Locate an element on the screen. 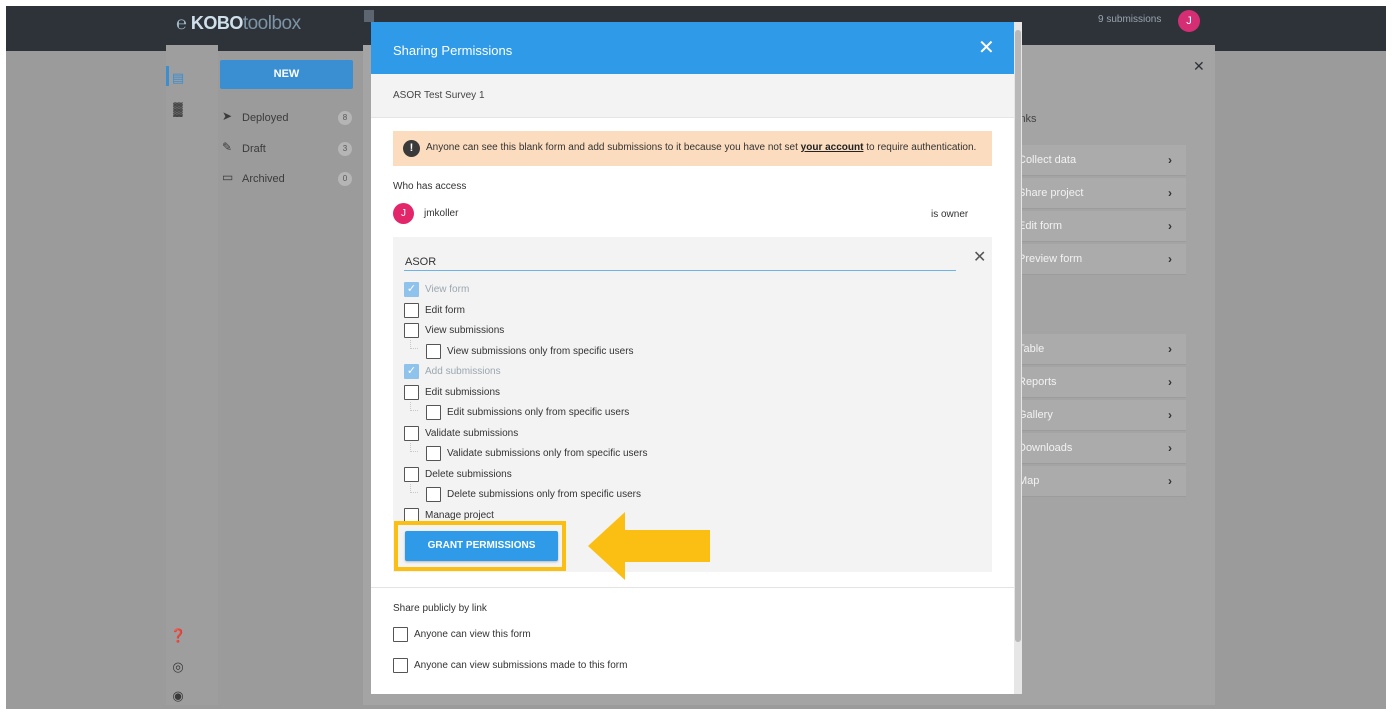 This screenshot has height=713, width=1392. link-preview-form: Preview form › is located at coordinates (1097, 259).